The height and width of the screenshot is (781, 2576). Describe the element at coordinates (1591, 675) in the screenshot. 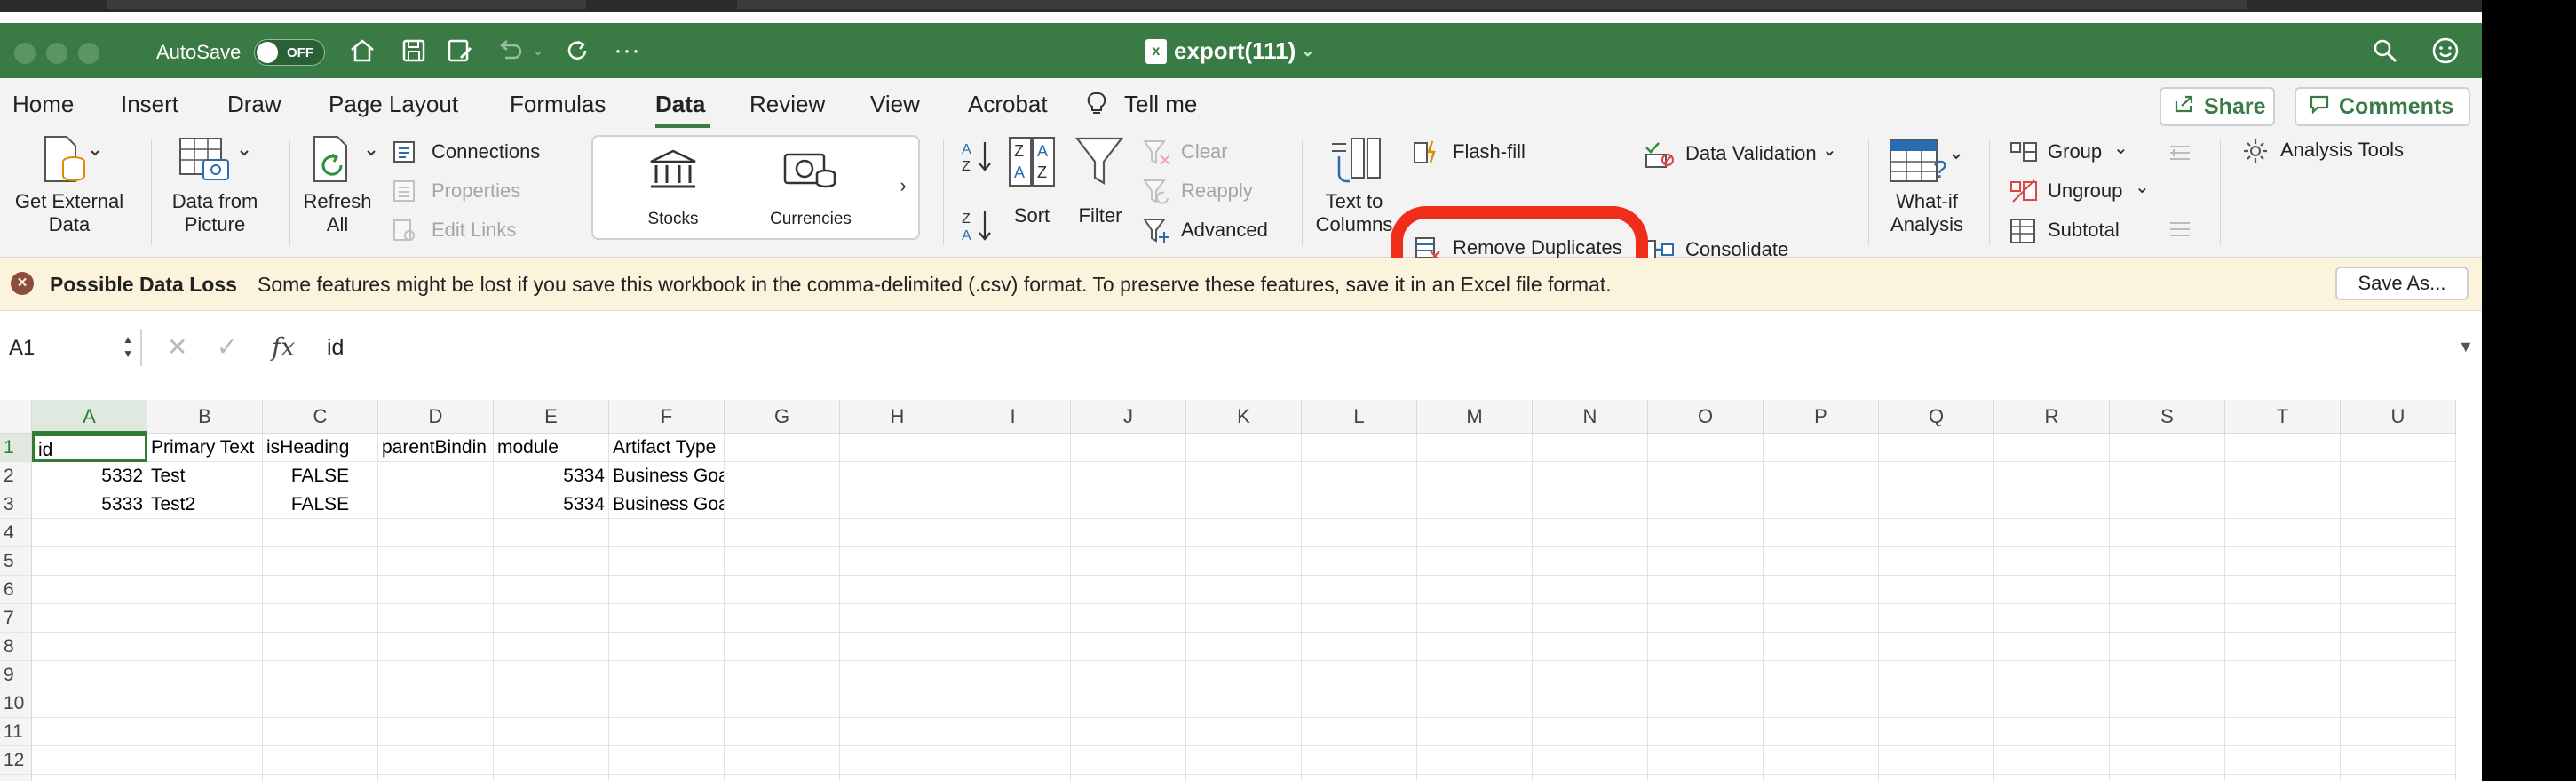

I see `cell-n9` at that location.